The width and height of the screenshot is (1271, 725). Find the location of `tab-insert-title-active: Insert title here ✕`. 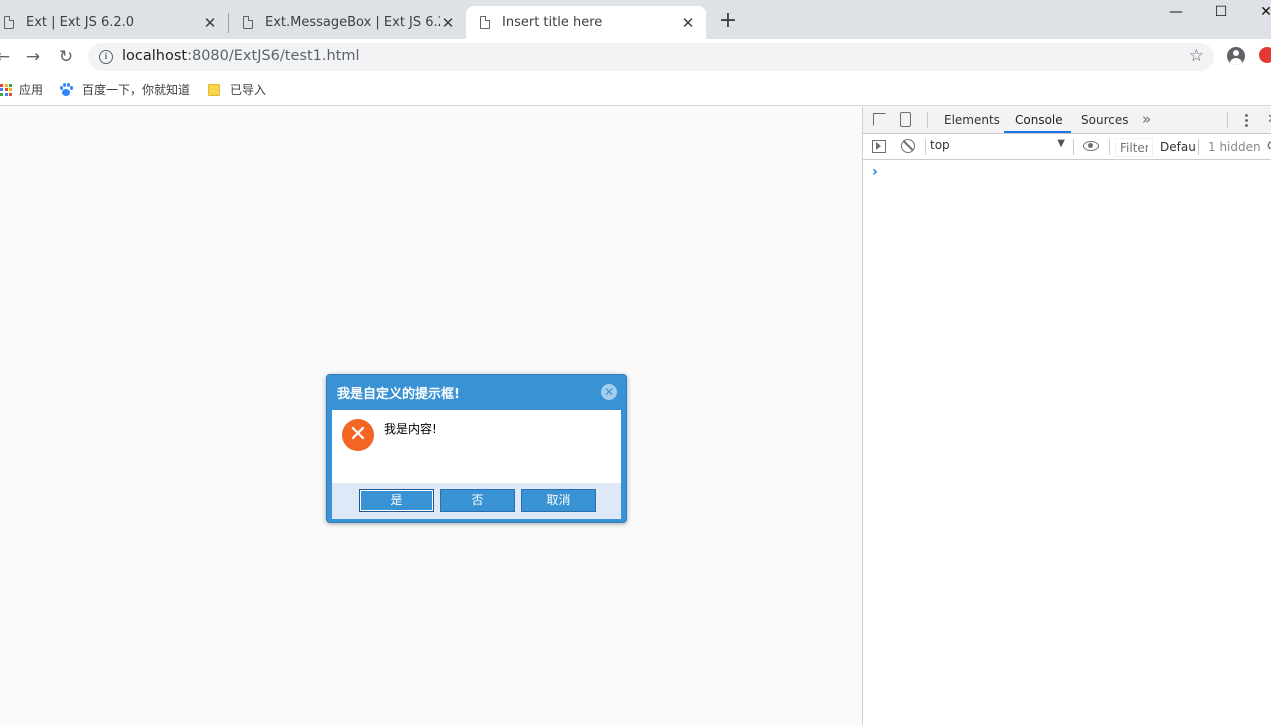

tab-insert-title-active: Insert title here ✕ is located at coordinates (586, 22).